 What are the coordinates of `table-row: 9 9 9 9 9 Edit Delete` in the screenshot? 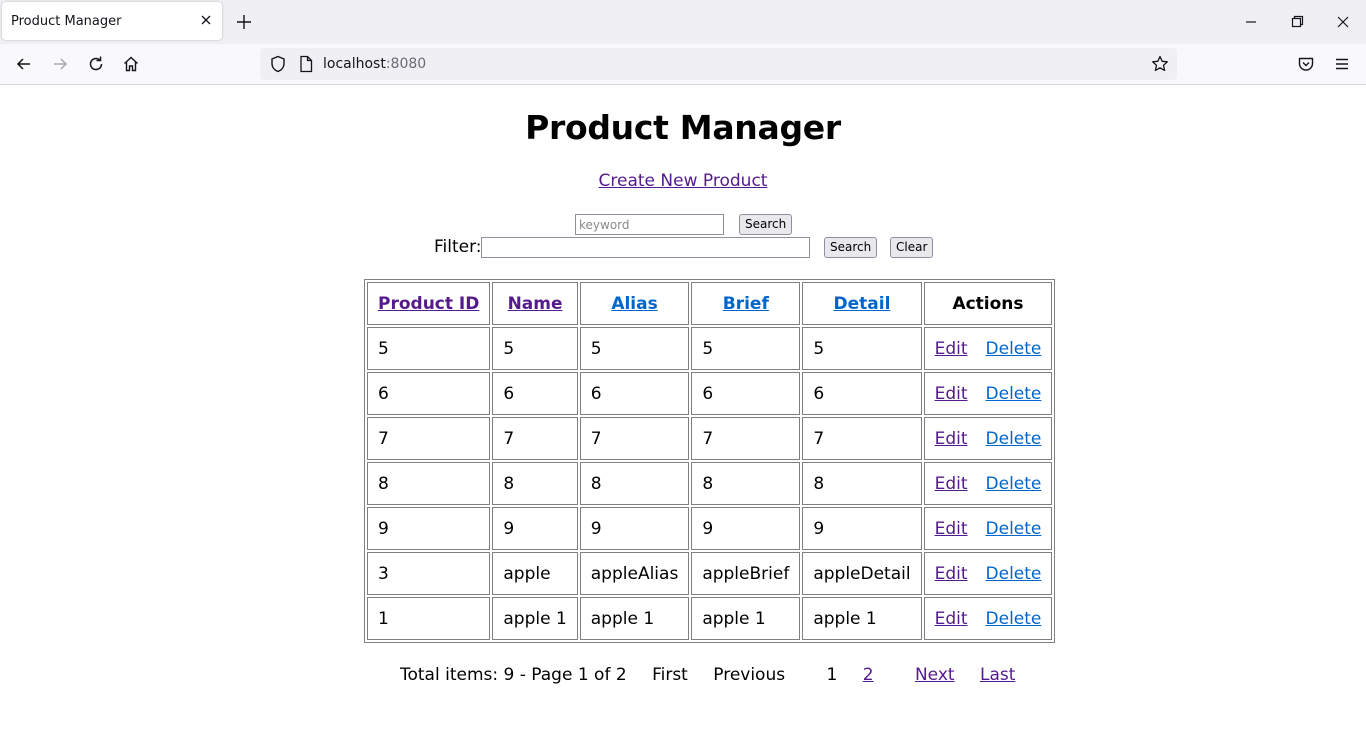 It's located at (710, 528).